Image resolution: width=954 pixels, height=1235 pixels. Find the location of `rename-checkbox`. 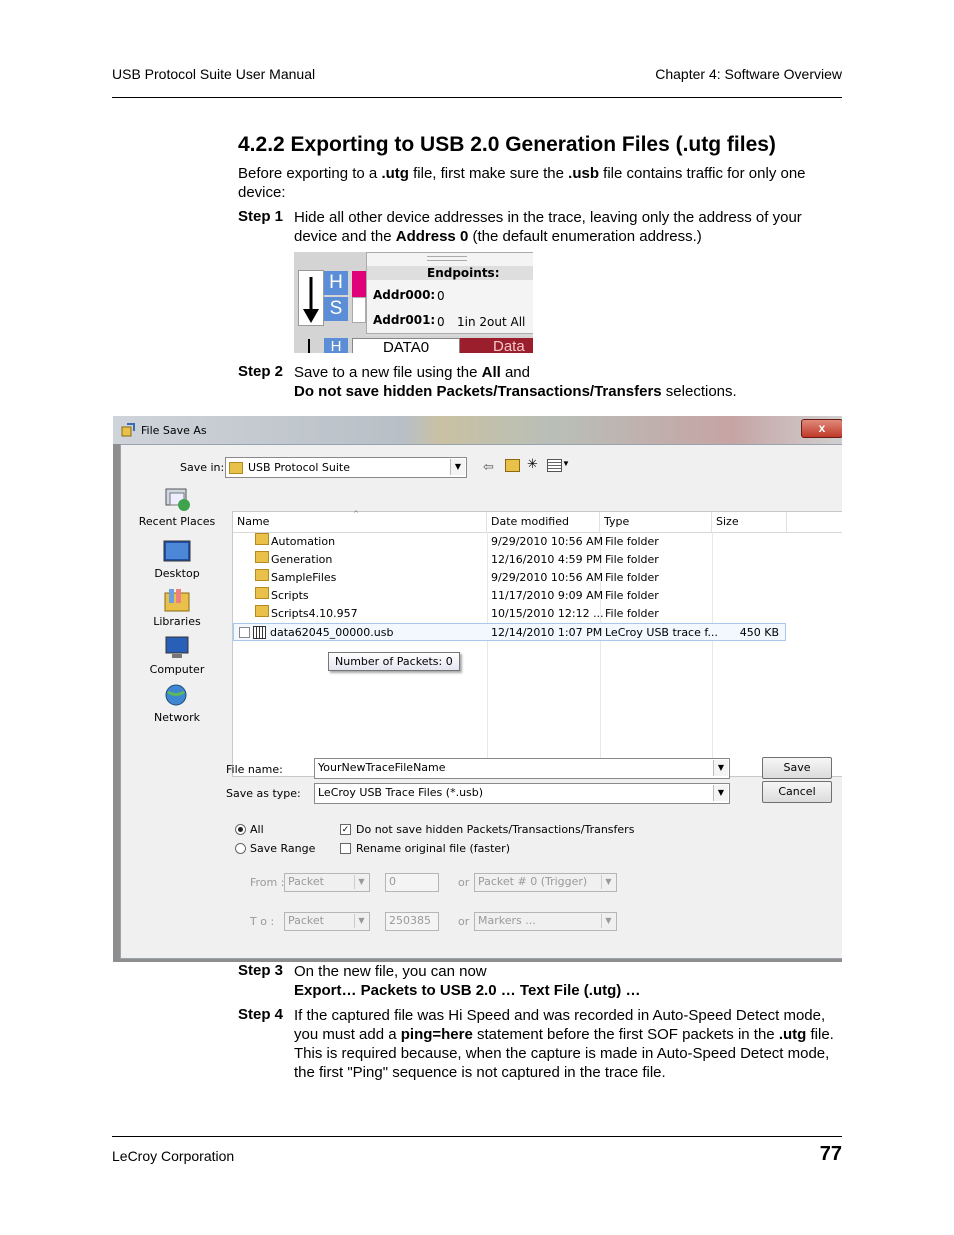

rename-checkbox is located at coordinates (345, 848).